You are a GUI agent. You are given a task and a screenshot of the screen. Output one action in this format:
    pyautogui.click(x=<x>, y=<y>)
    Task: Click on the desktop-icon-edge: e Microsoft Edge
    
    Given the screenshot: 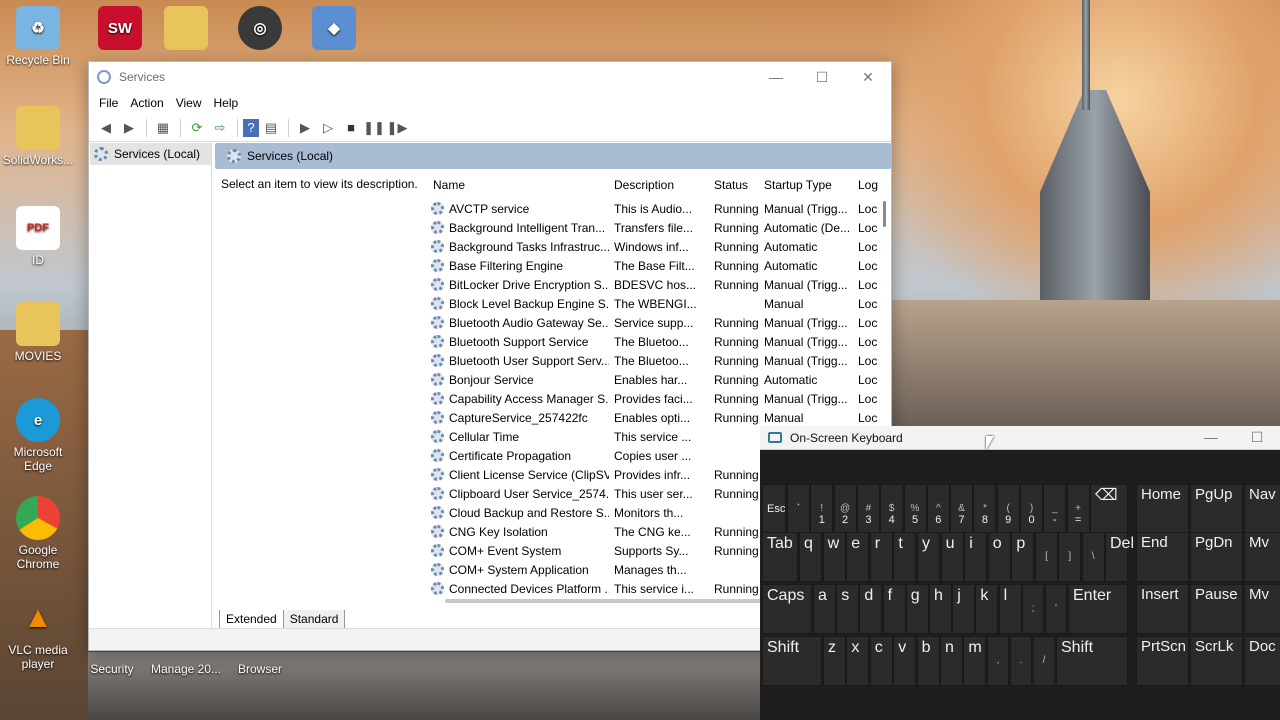 What is the action you would take?
    pyautogui.click(x=38, y=435)
    